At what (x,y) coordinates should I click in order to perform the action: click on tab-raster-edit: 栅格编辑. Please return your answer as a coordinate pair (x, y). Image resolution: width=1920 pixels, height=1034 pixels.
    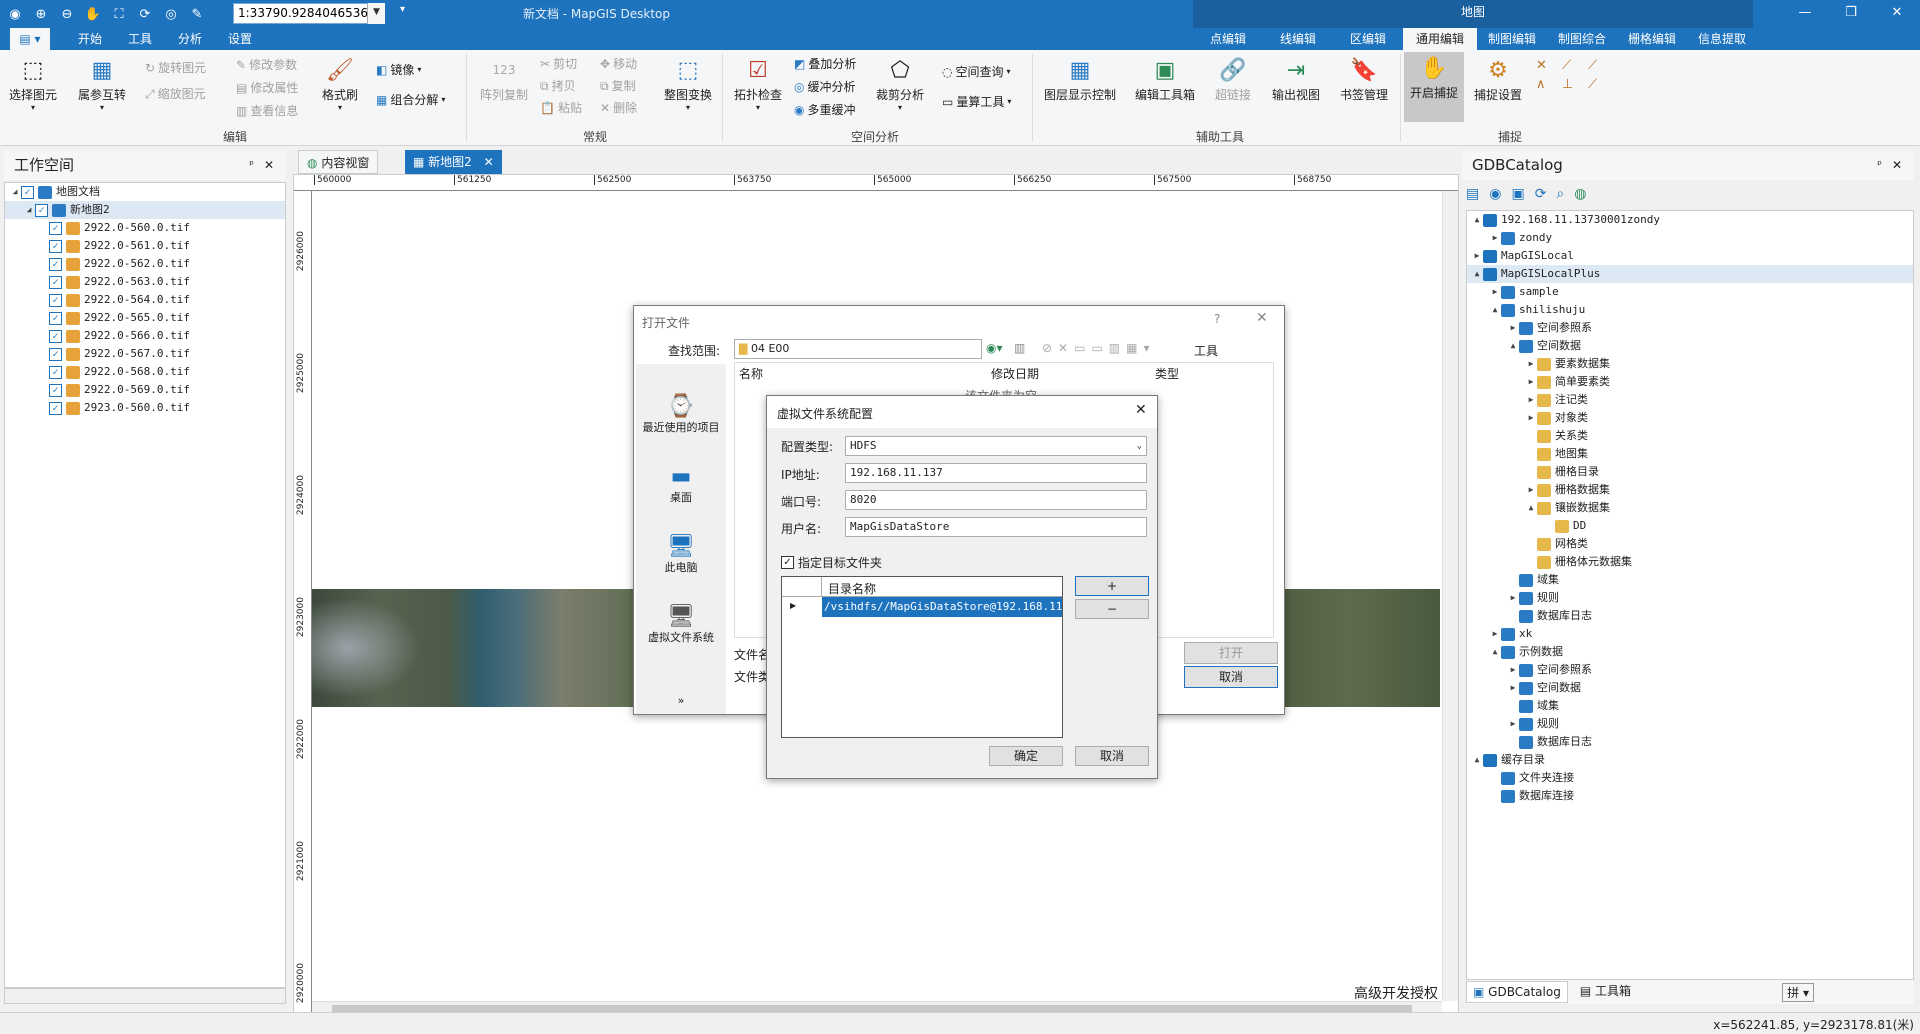
    Looking at the image, I should click on (1652, 39).